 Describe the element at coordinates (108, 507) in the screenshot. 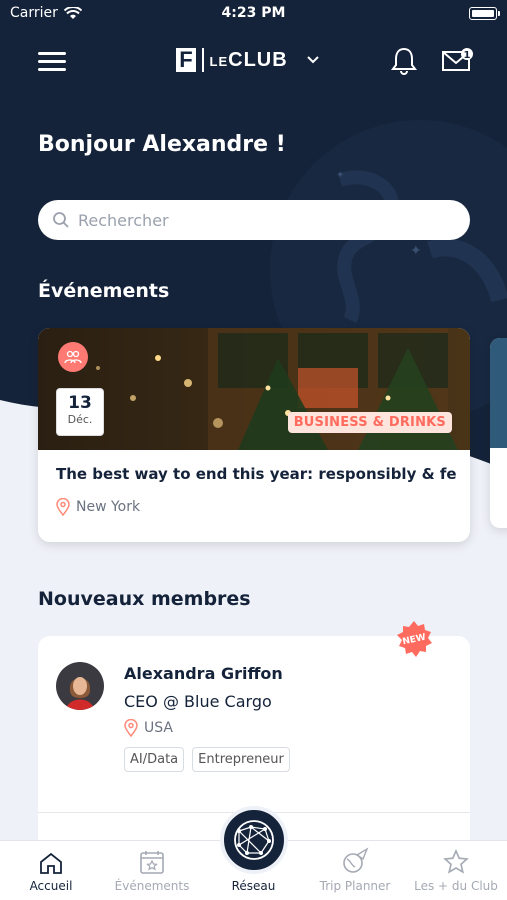

I see `event-location-text: New York` at that location.